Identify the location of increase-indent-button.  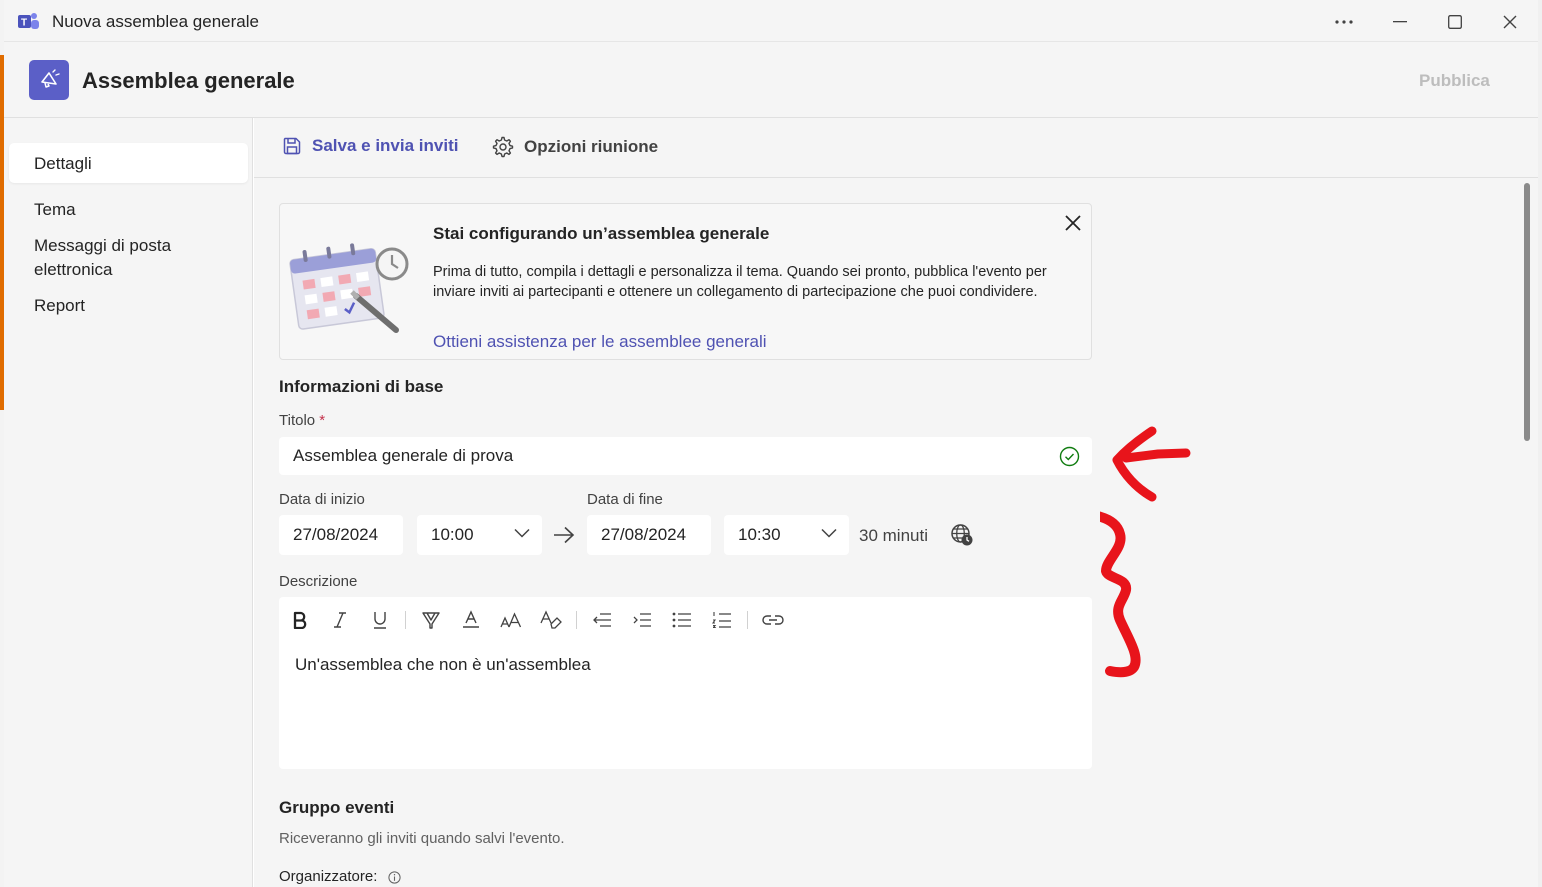
(642, 620).